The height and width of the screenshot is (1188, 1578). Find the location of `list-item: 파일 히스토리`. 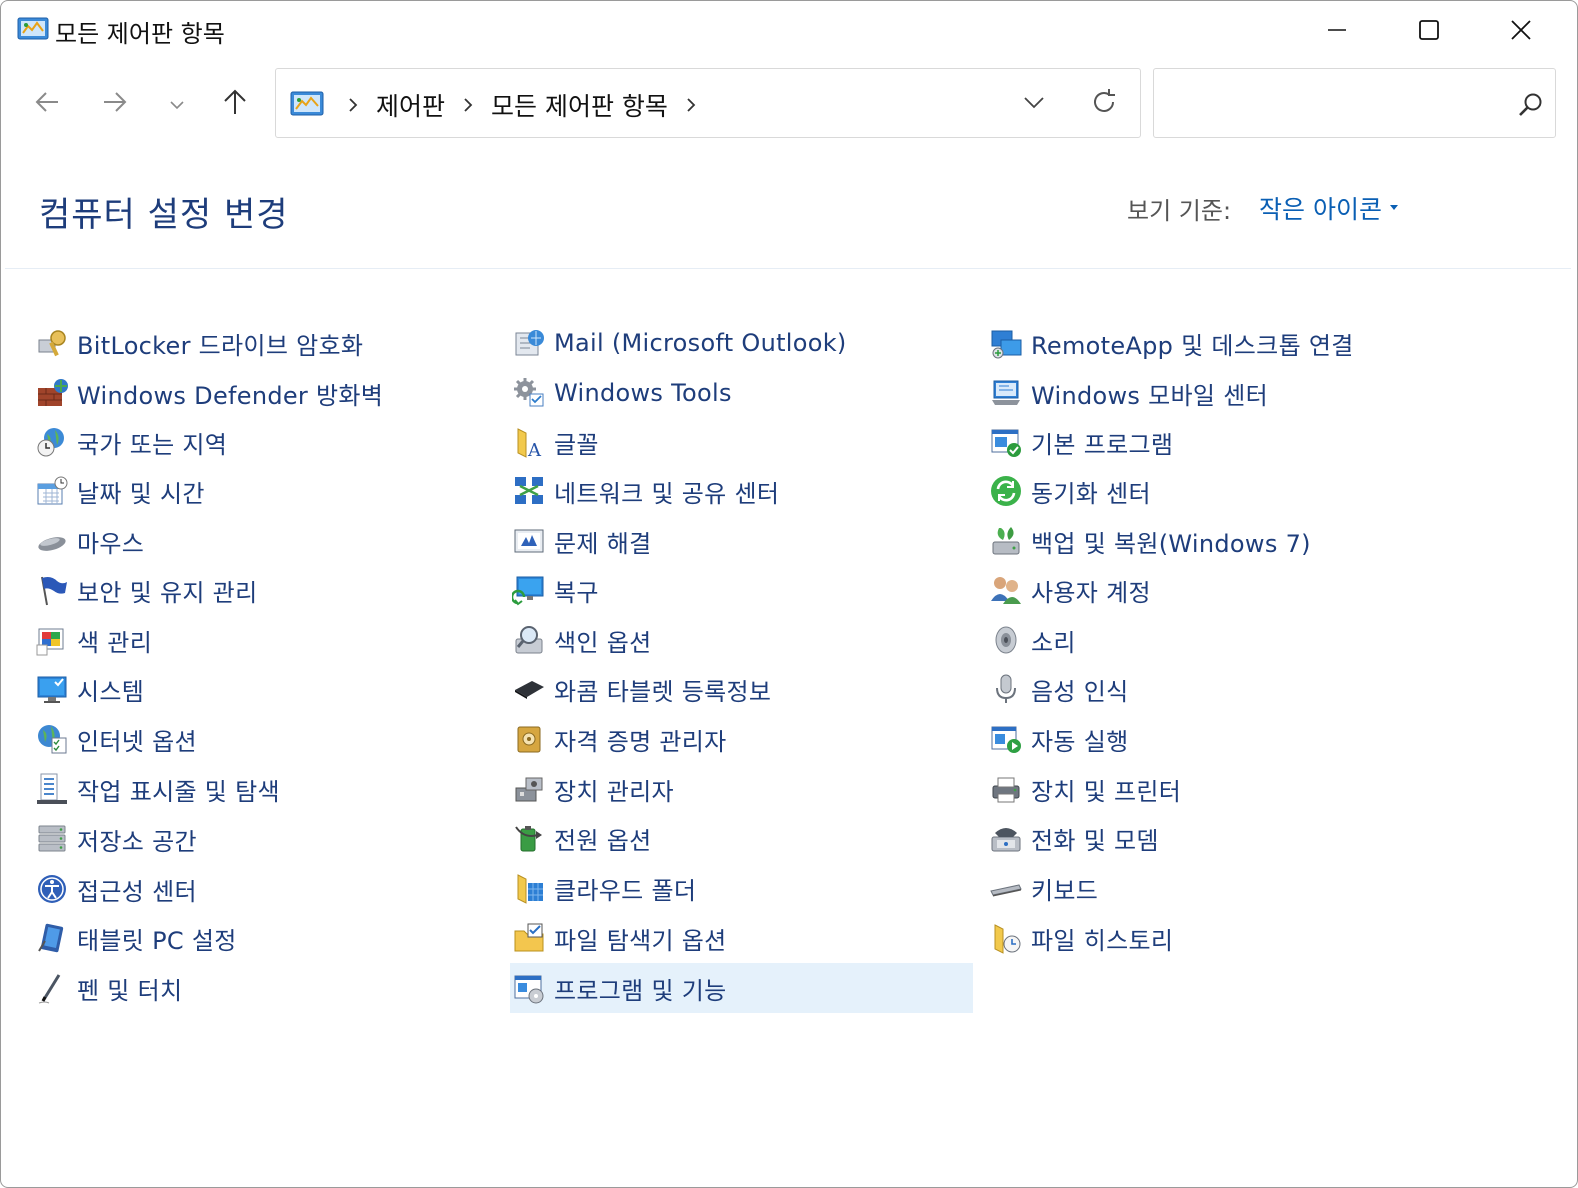

list-item: 파일 히스토리 is located at coordinates (1081, 938).